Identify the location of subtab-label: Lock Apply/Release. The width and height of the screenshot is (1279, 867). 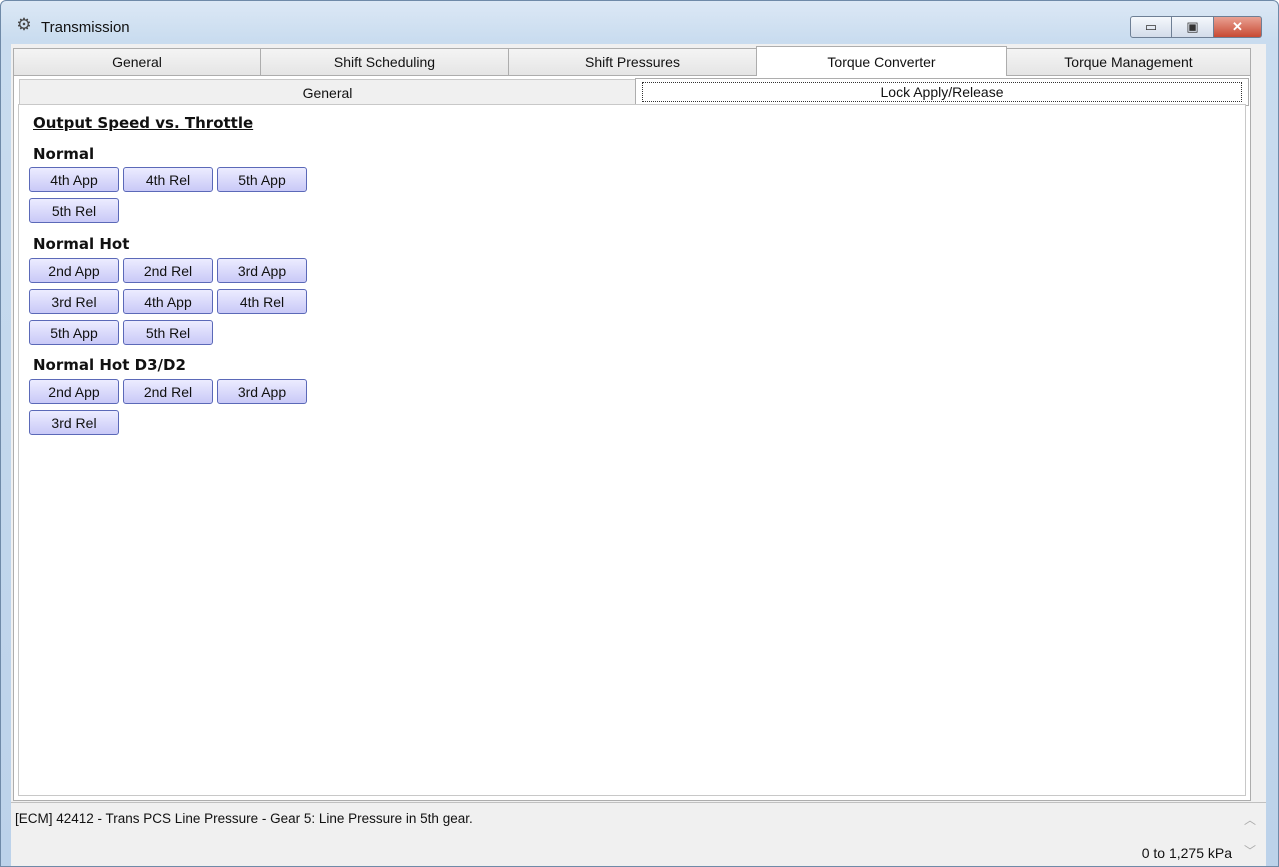
(942, 92).